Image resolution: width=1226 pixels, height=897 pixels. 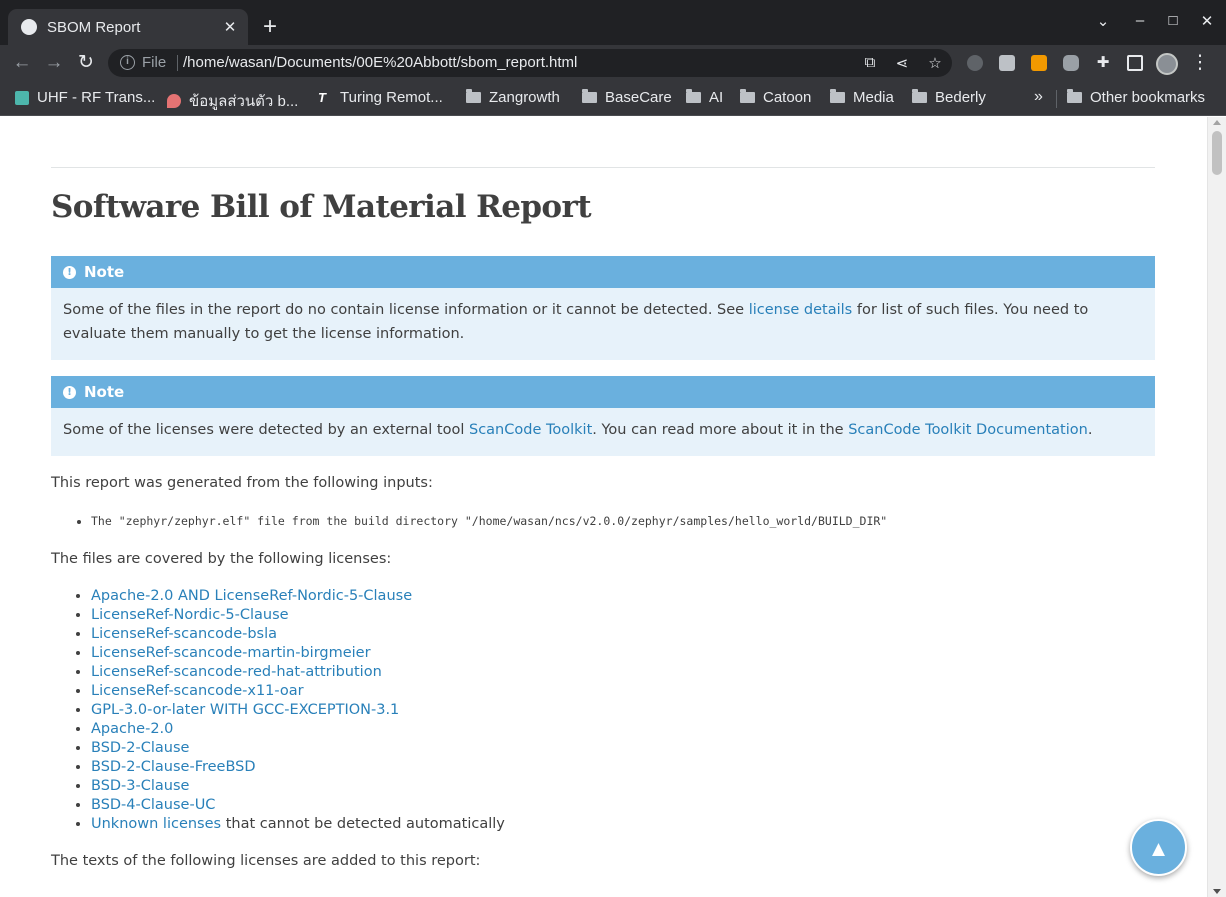 I want to click on scancode-toolkit-link: ScanCode Toolkit, so click(x=530, y=430).